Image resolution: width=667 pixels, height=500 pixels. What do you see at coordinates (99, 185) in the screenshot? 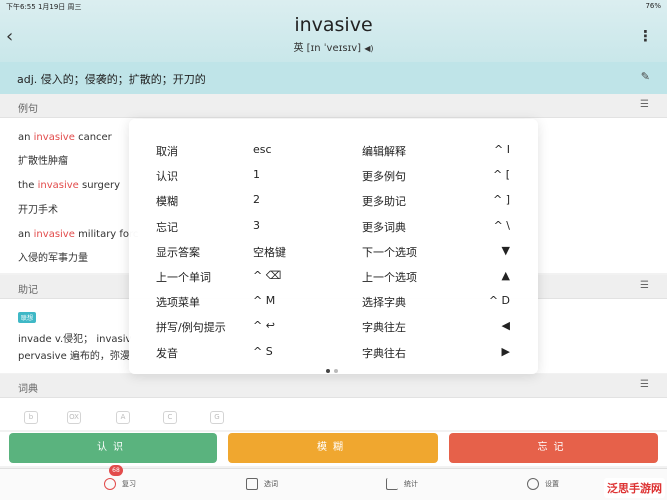
I see `example-text: surgery` at bounding box center [99, 185].